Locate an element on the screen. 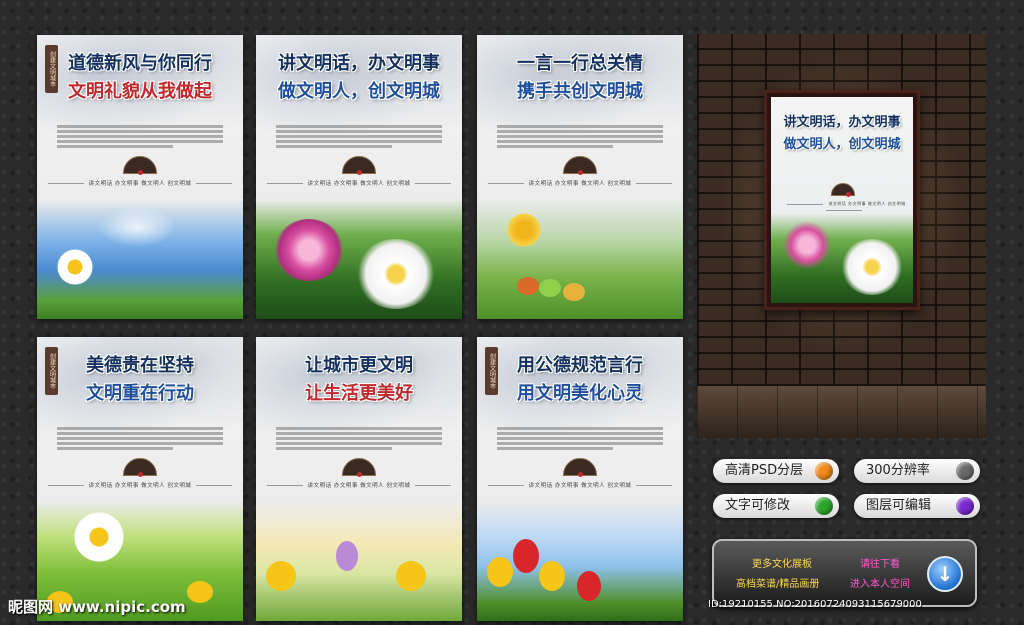 This screenshot has height=625, width=1024. poster-headline-2: 携手共创文明城 is located at coordinates (580, 91).